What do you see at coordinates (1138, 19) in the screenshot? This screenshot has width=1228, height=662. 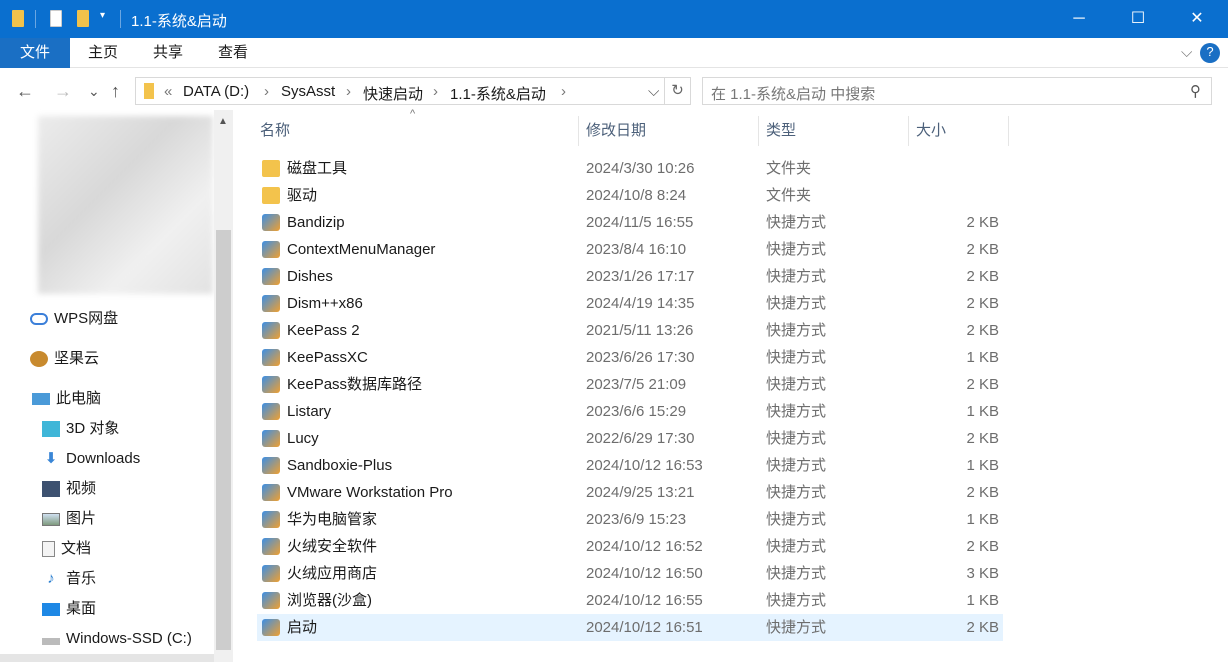 I see `maximize-button: ☐` at bounding box center [1138, 19].